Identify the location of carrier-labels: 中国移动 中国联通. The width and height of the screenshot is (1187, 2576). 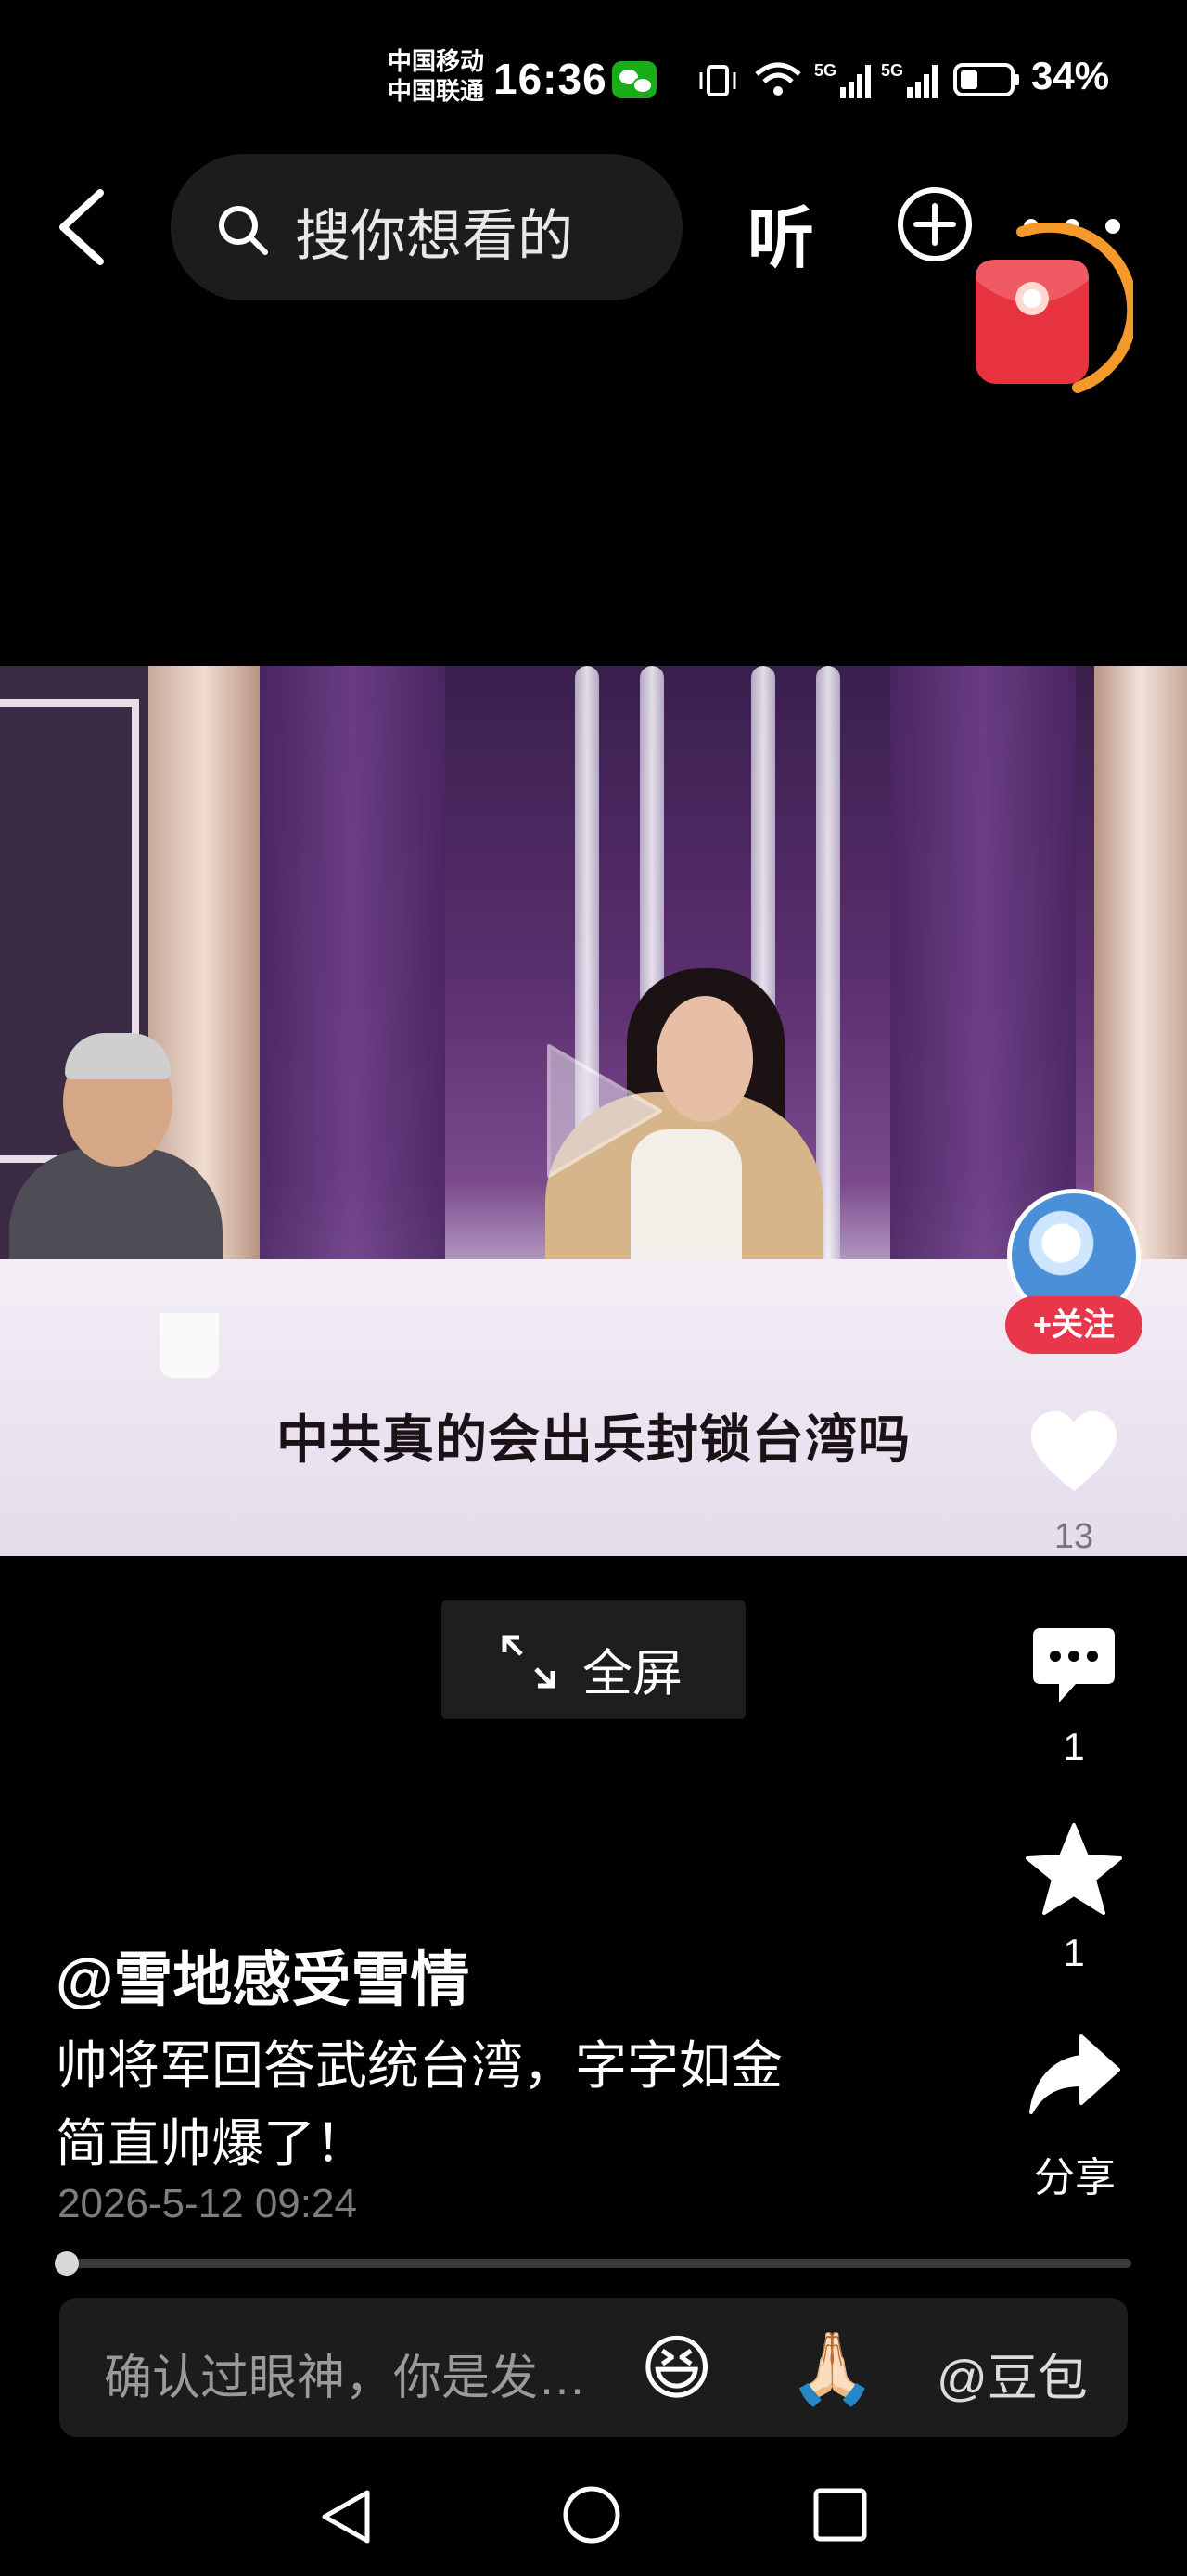
(436, 76).